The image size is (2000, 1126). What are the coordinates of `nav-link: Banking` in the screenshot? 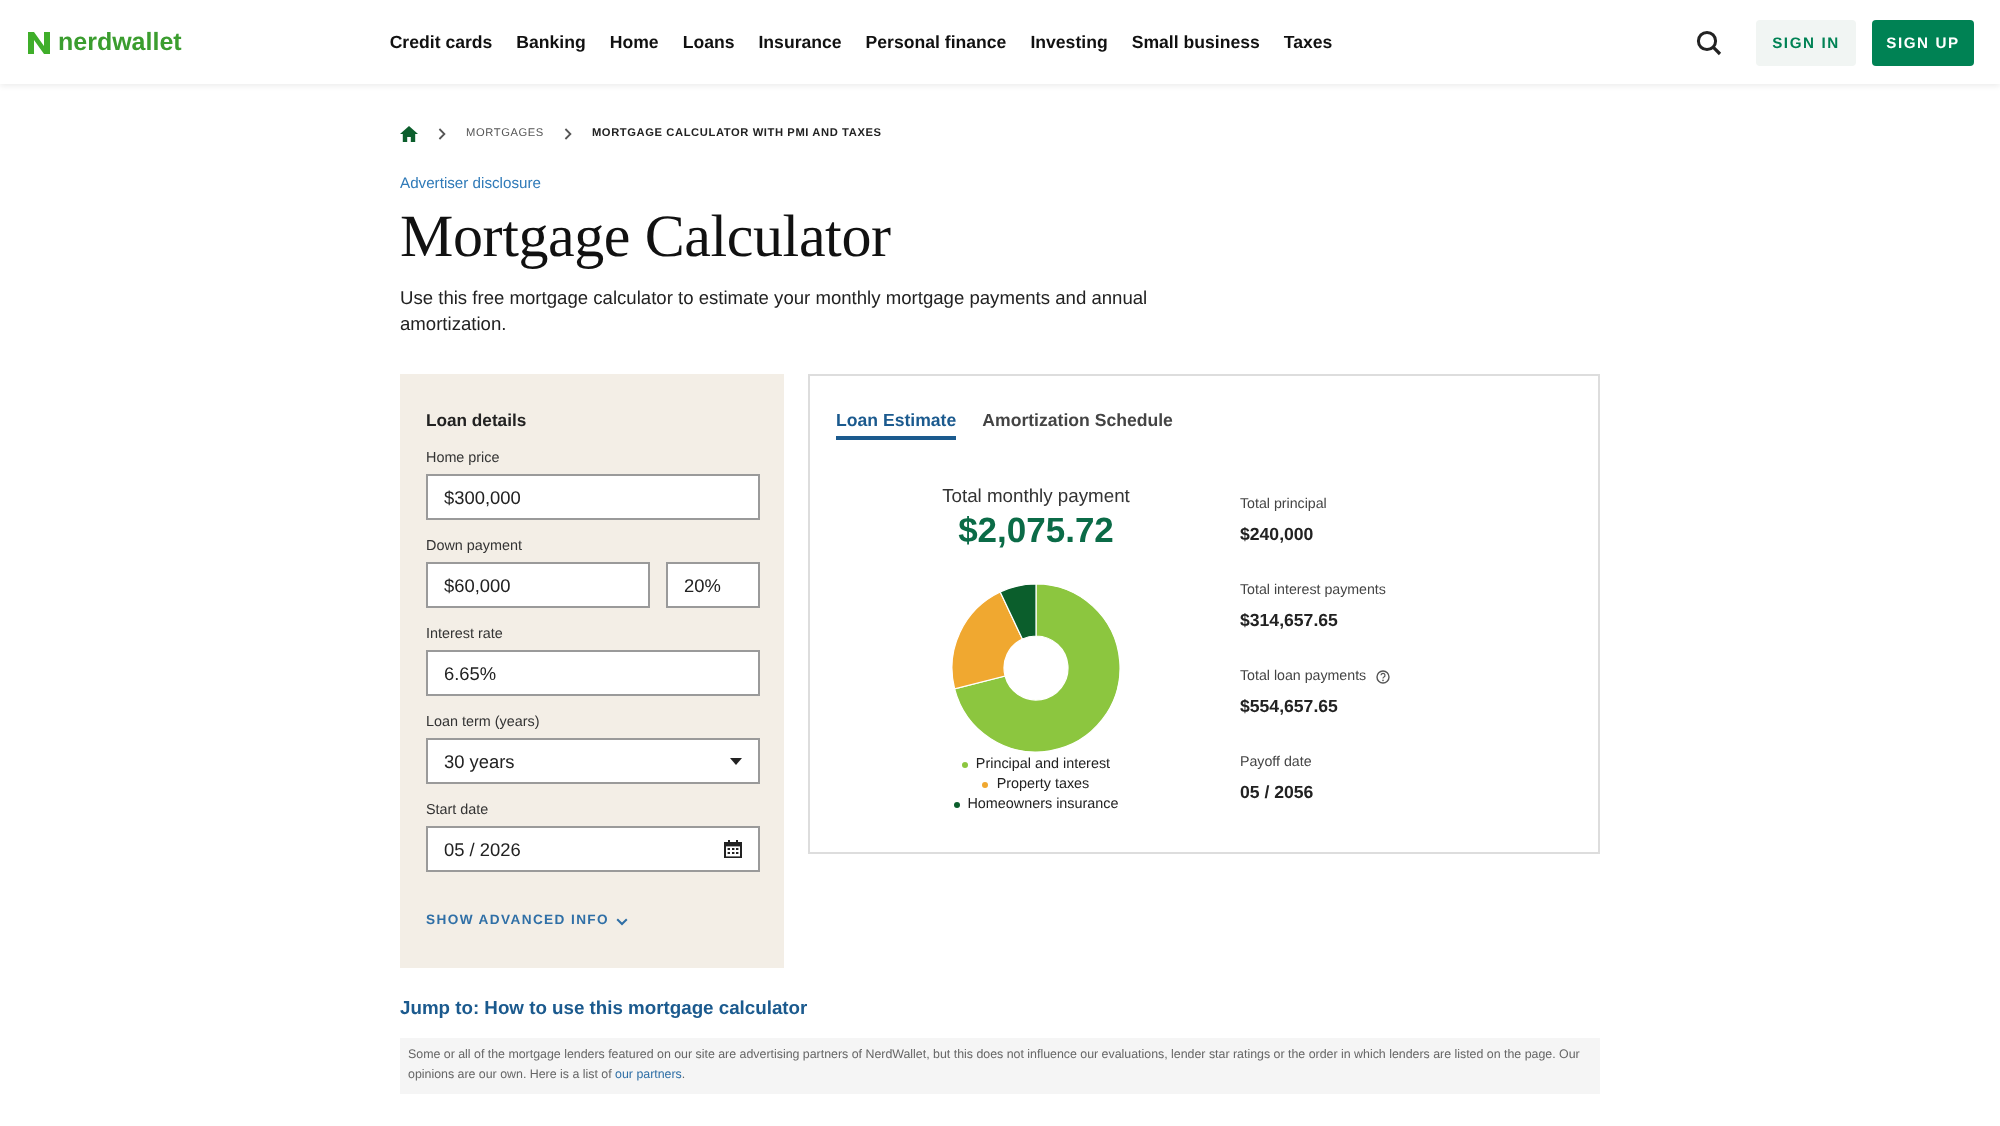 It's located at (551, 42).